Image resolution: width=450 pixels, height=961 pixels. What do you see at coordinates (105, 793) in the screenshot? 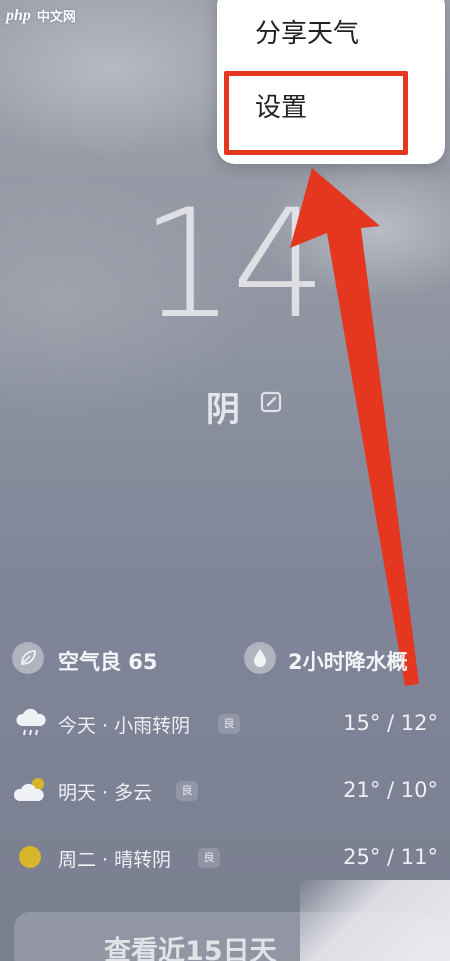
I see `forecast-label: 明天 · 多云` at bounding box center [105, 793].